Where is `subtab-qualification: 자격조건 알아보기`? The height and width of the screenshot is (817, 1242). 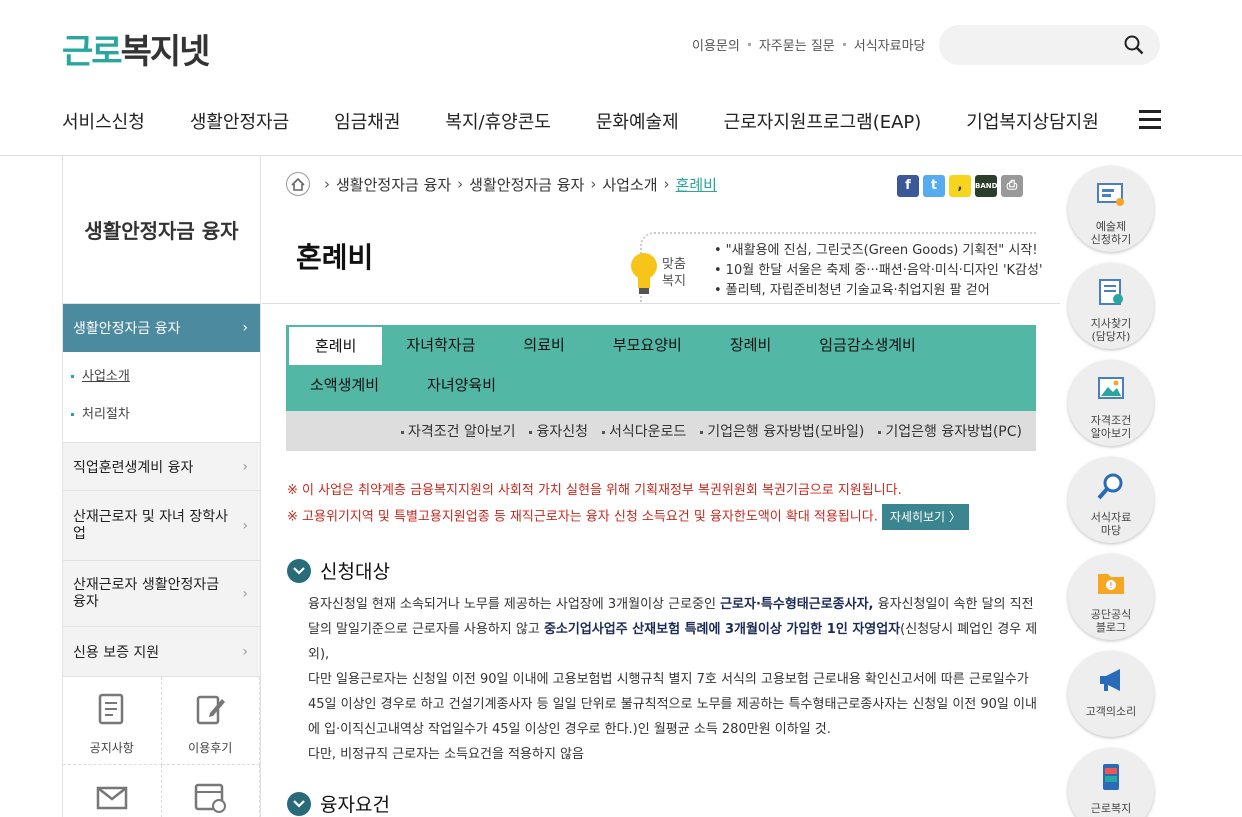
subtab-qualification: 자격조건 알아보기 is located at coordinates (458, 431).